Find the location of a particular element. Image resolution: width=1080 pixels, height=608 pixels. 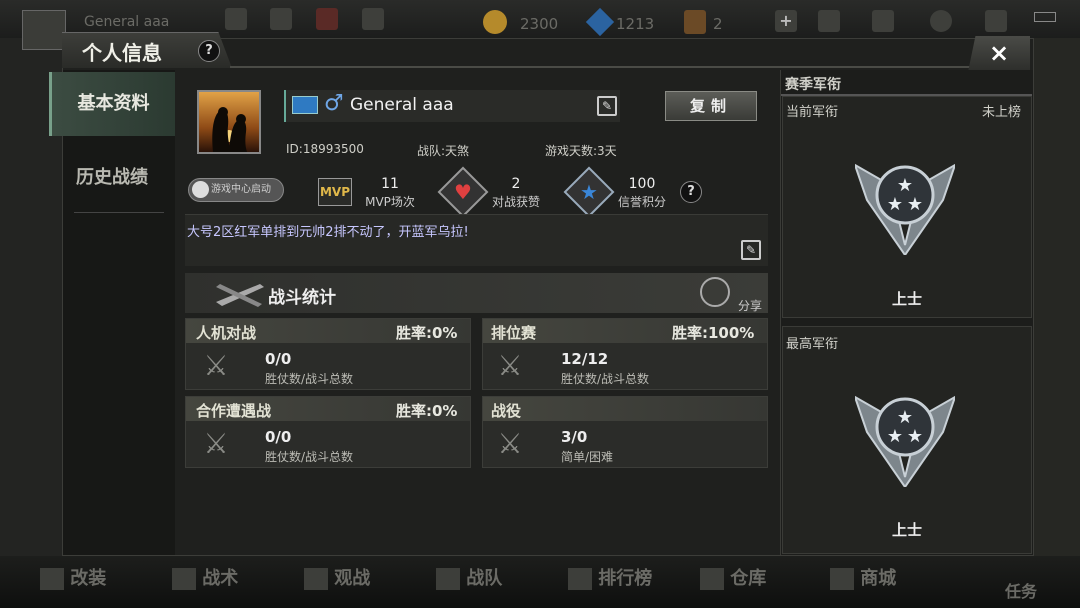

edit-motto-icon: ✎ is located at coordinates (751, 250).